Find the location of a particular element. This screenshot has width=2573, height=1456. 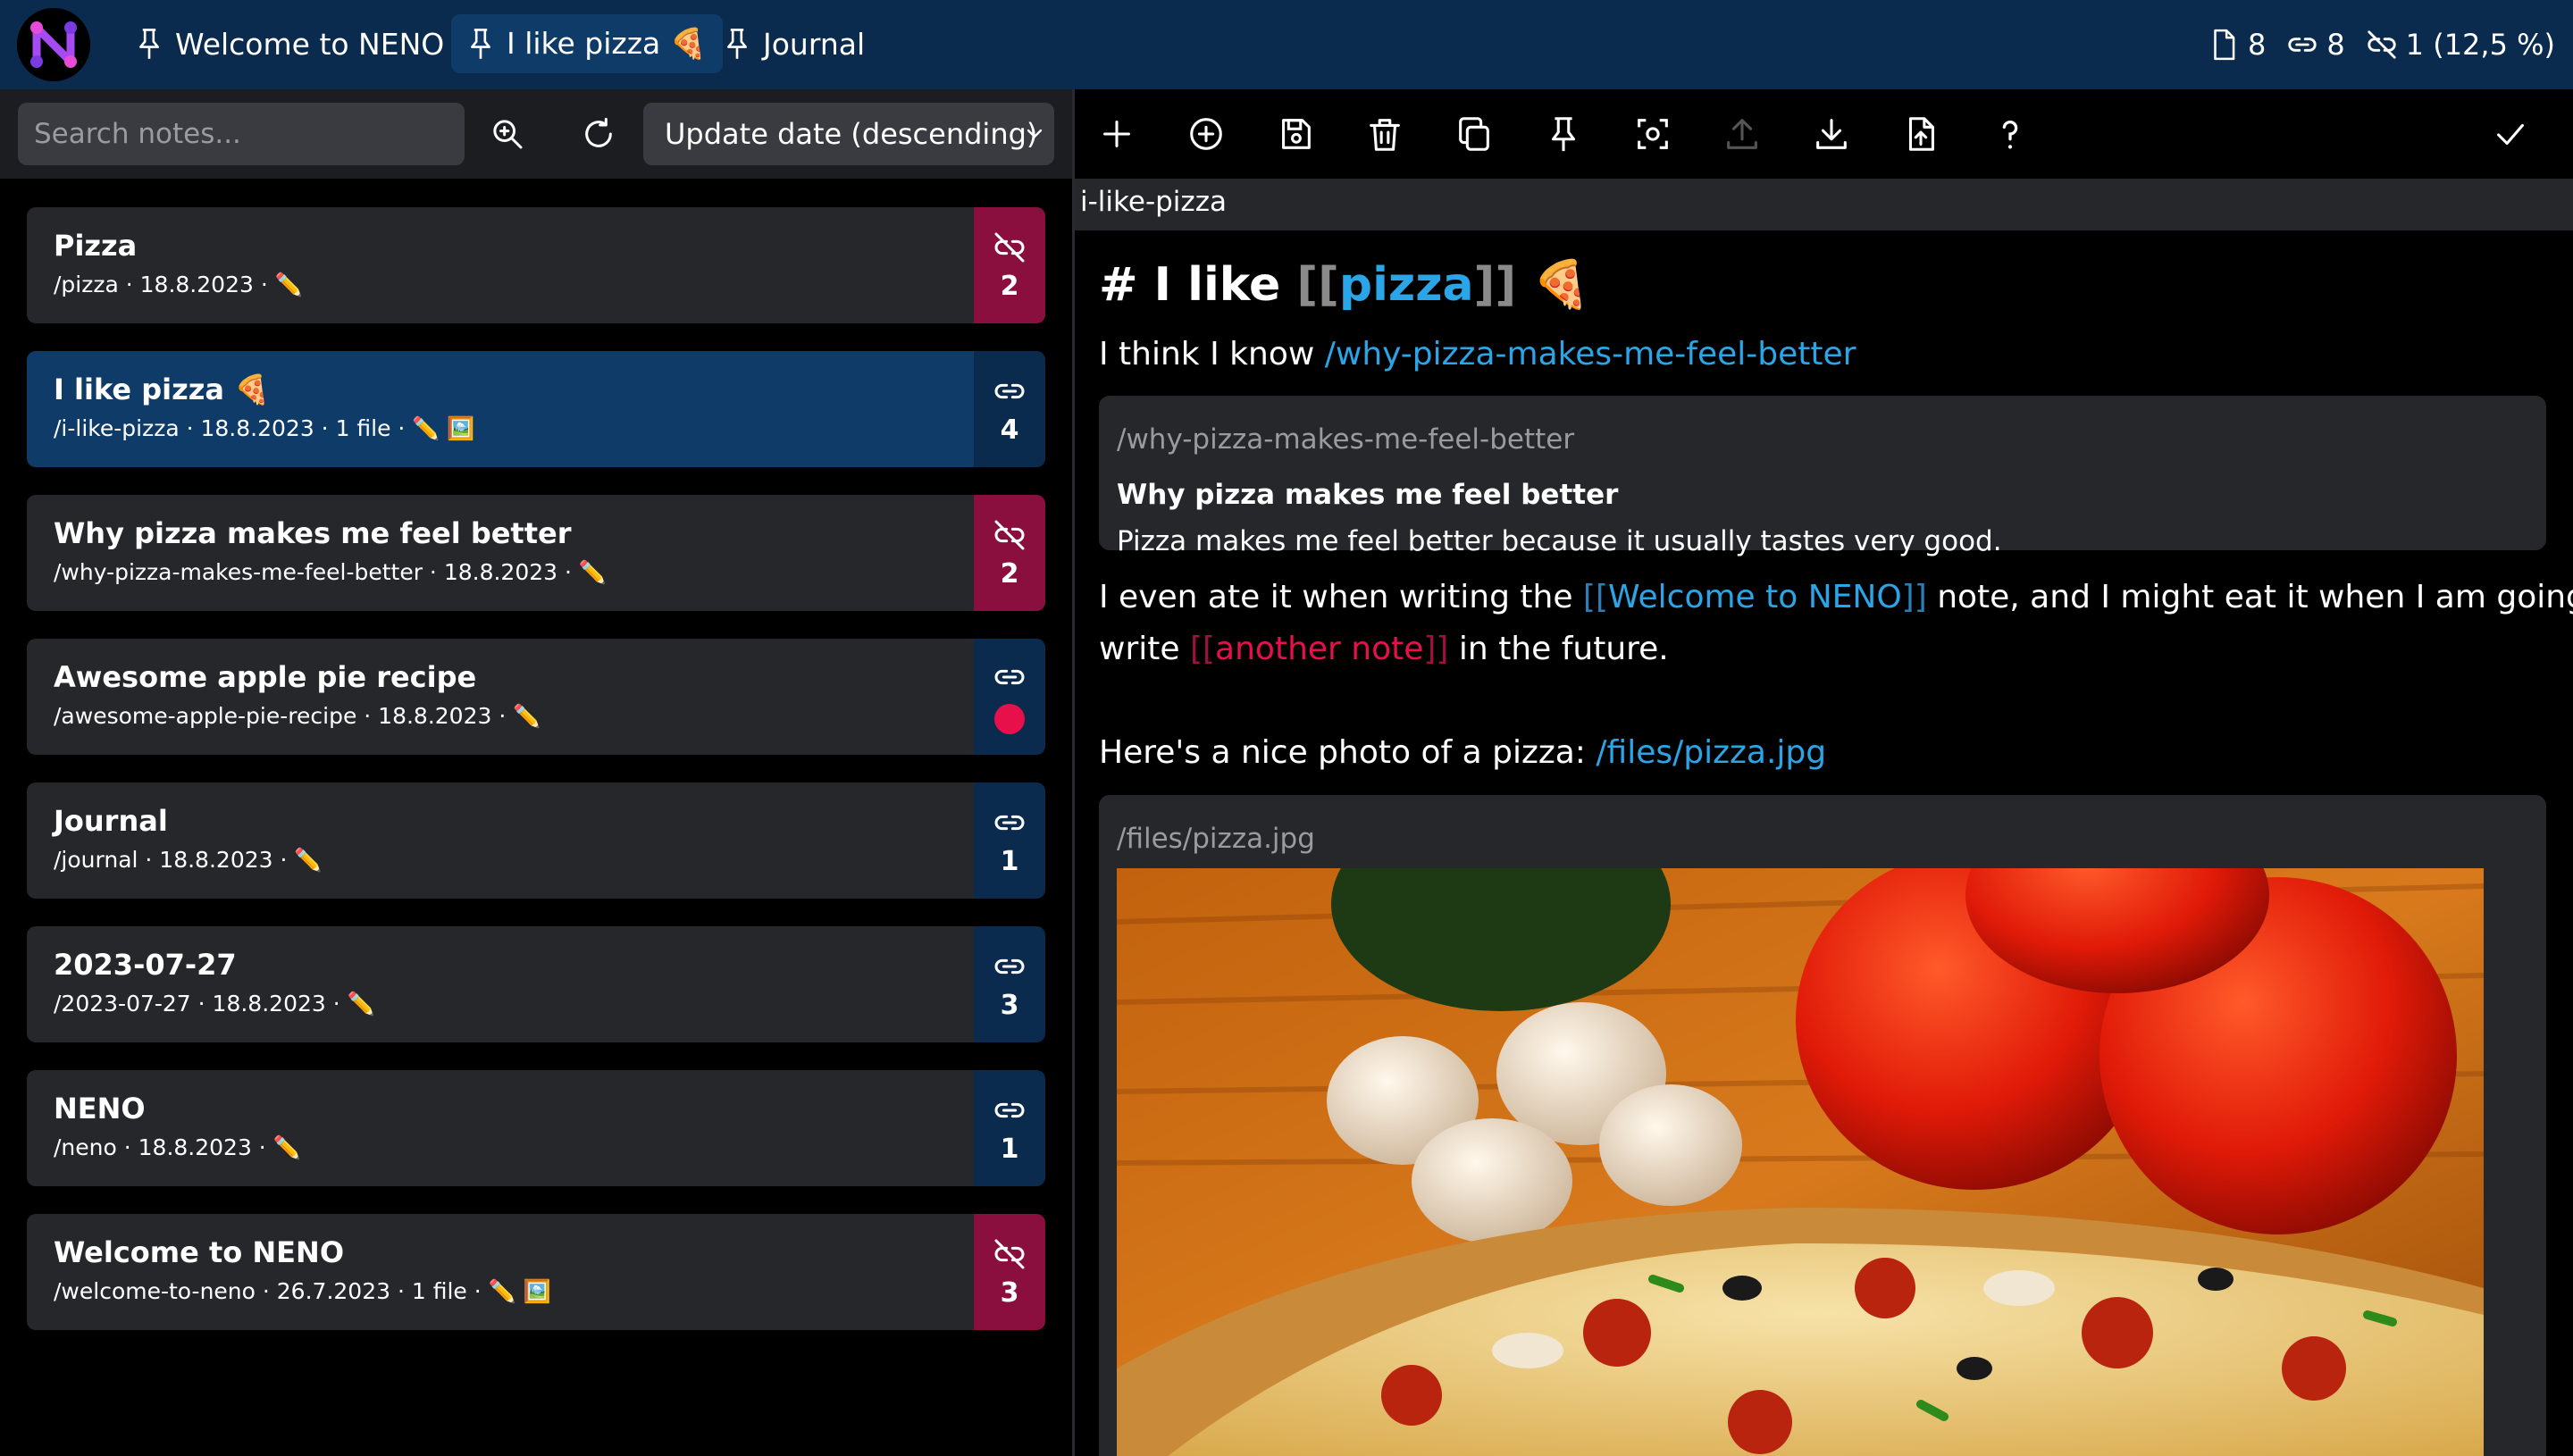

note-list-item: Journal/journal · 18.8.2023 · ✏️ 1 is located at coordinates (536, 840).